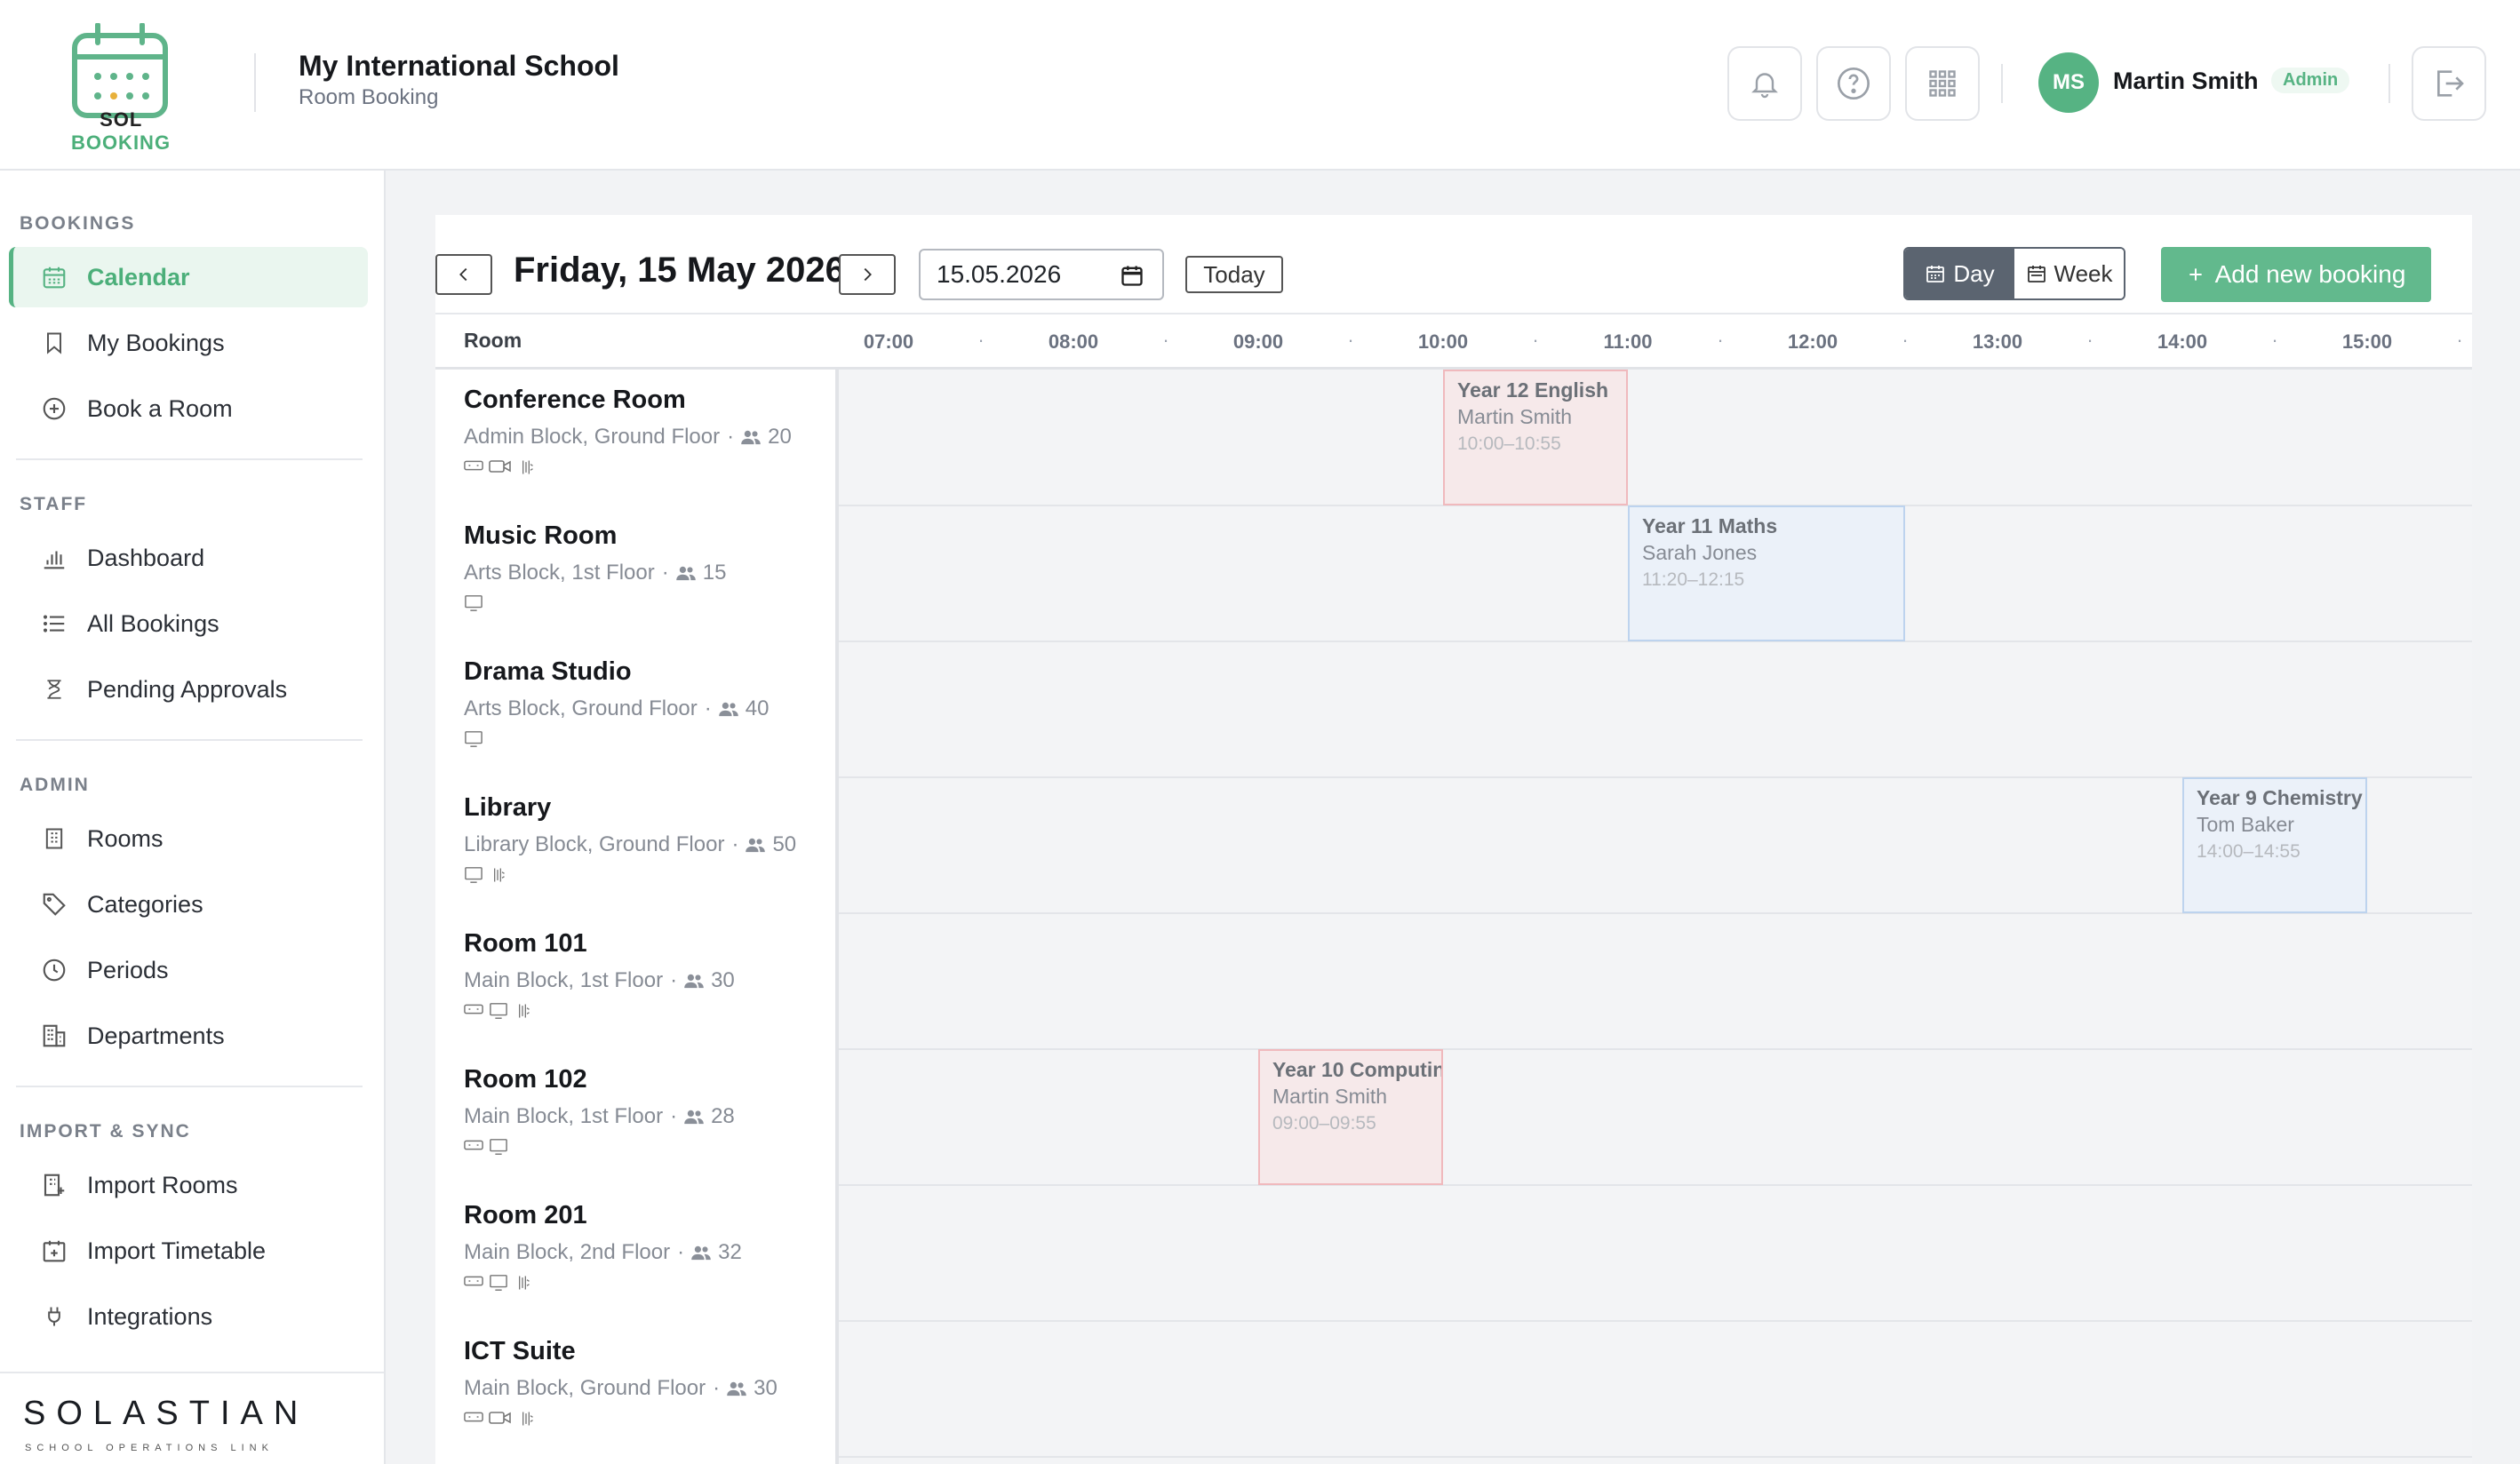 The image size is (2520, 1464). What do you see at coordinates (188, 1036) in the screenshot?
I see `sidebar-item-departments: Departments` at bounding box center [188, 1036].